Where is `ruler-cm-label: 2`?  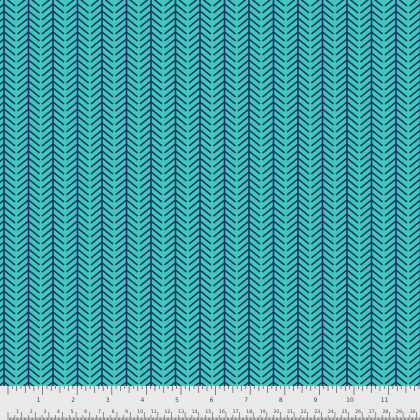
ruler-cm-label: 2 is located at coordinates (31, 412).